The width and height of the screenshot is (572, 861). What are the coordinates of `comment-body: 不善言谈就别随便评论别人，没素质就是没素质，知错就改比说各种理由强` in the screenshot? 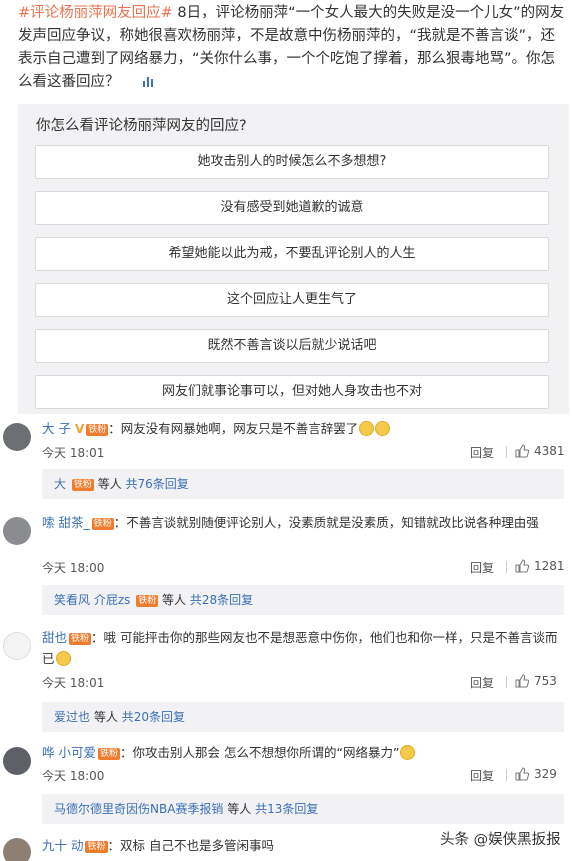 It's located at (332, 522).